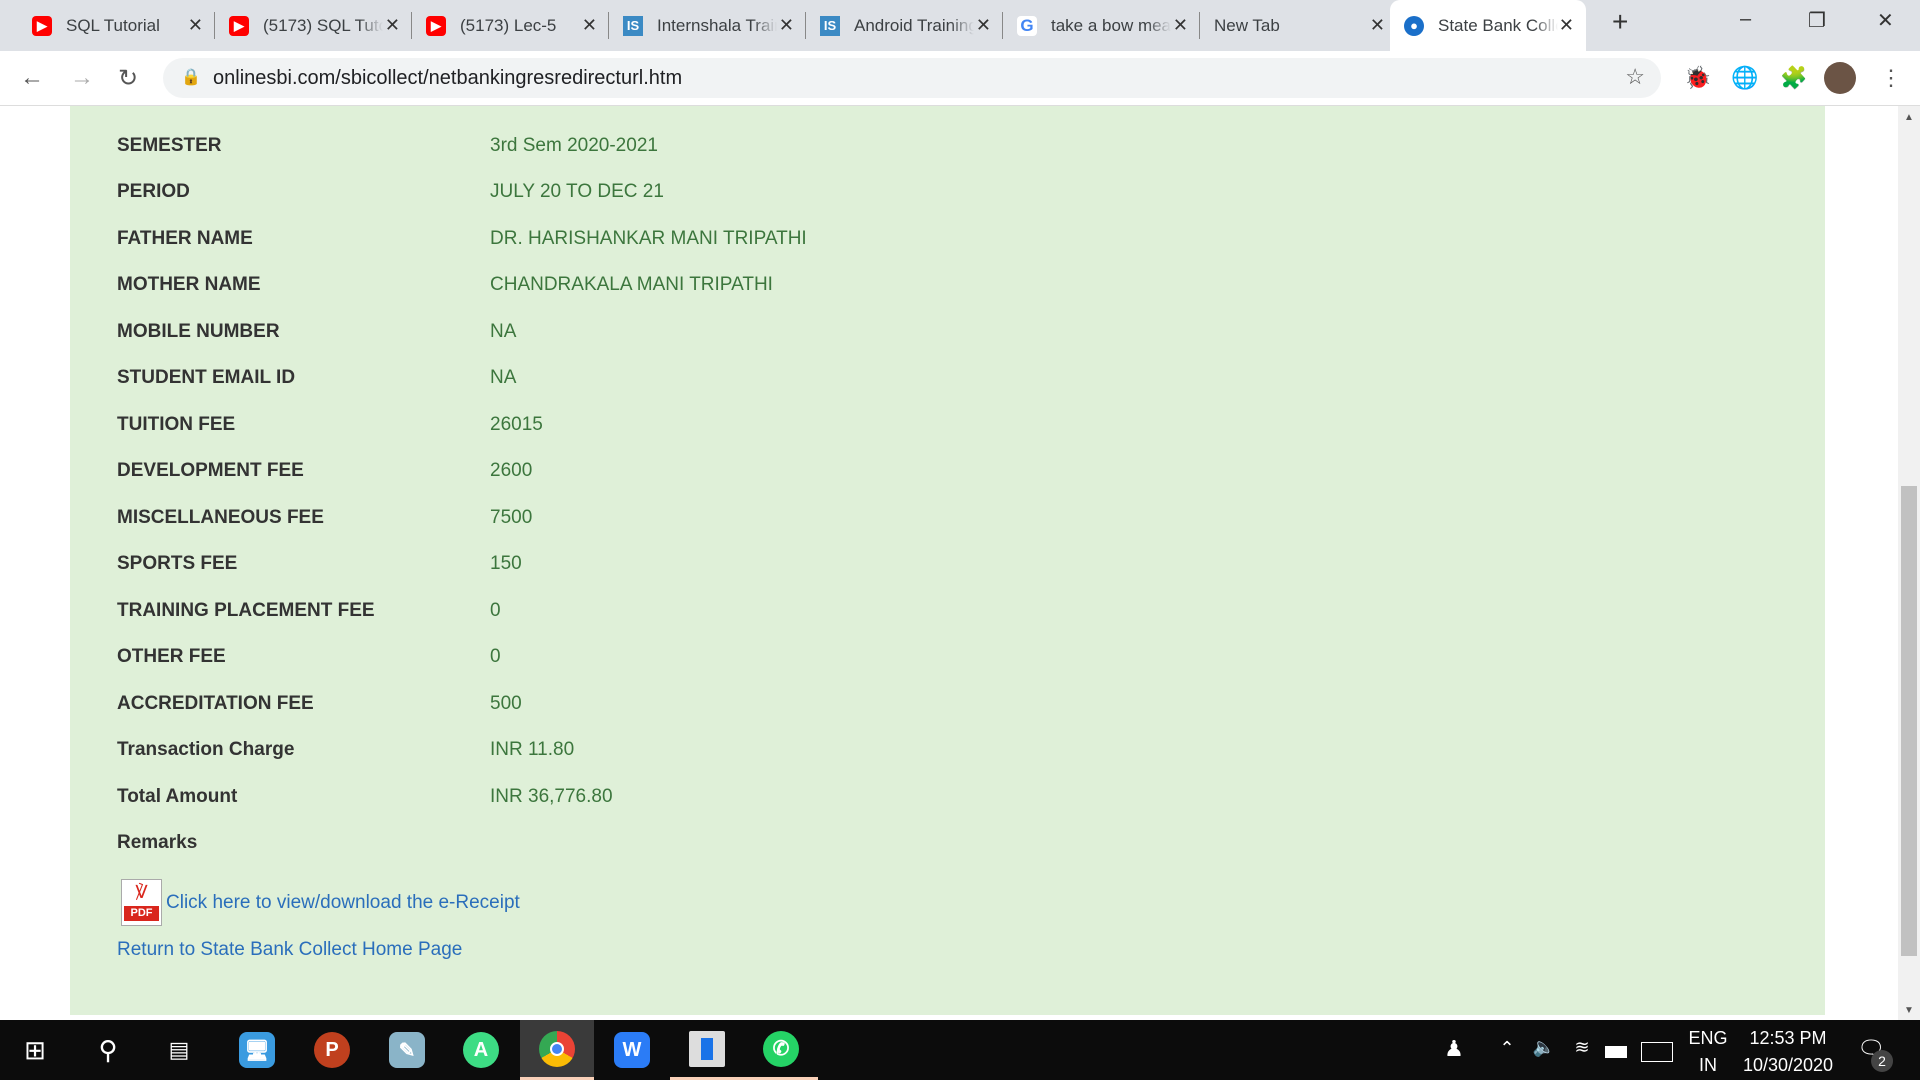 The height and width of the screenshot is (1080, 1920). What do you see at coordinates (495, 657) in the screenshot?
I see `detail-value: 0` at bounding box center [495, 657].